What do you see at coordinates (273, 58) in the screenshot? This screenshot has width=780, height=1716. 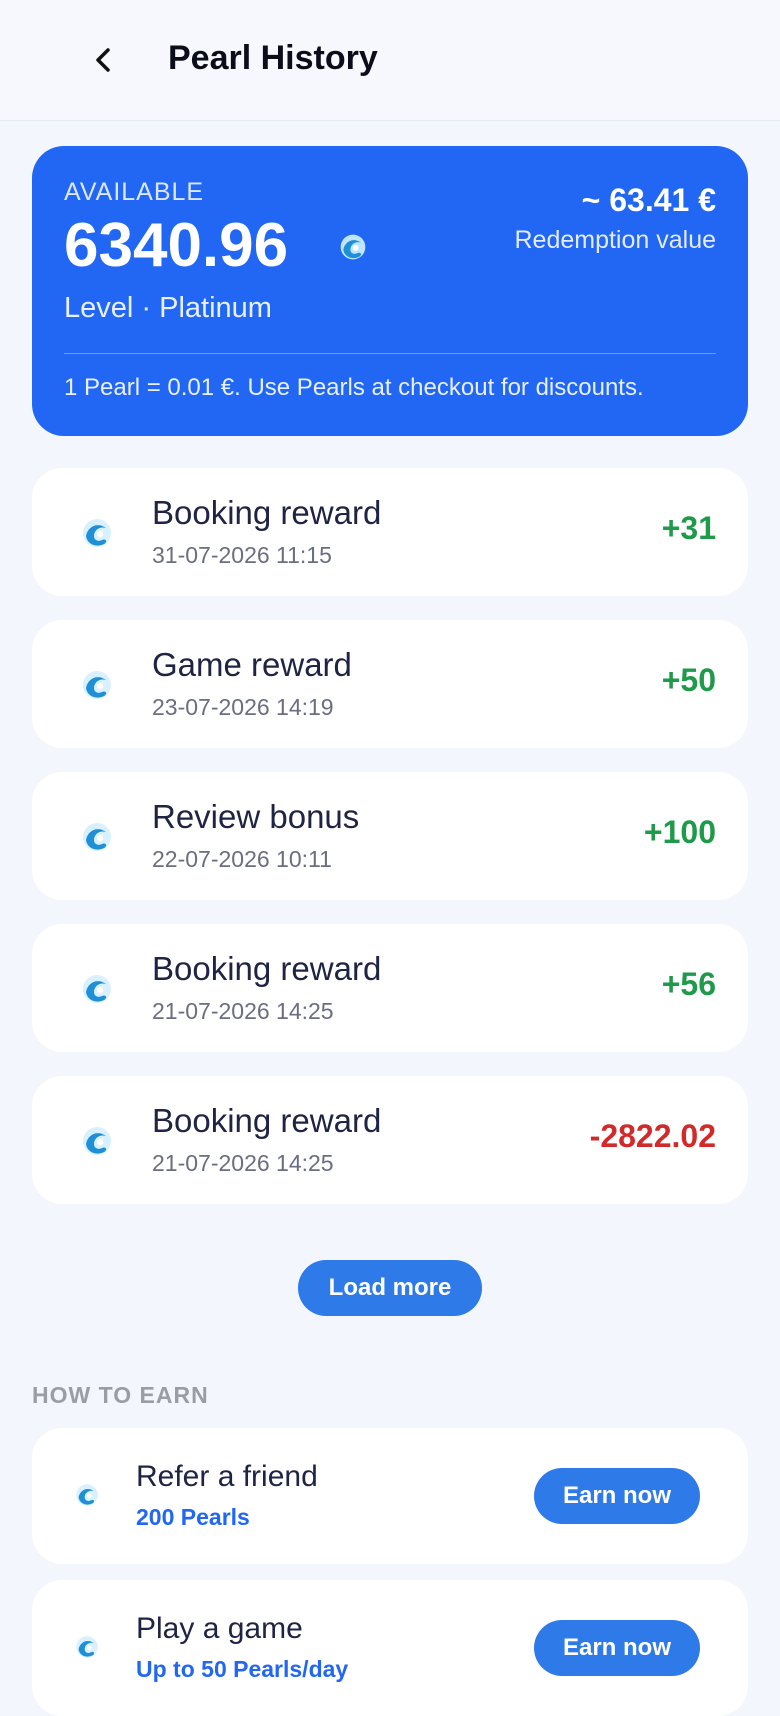 I see `page-title: Pearl History` at bounding box center [273, 58].